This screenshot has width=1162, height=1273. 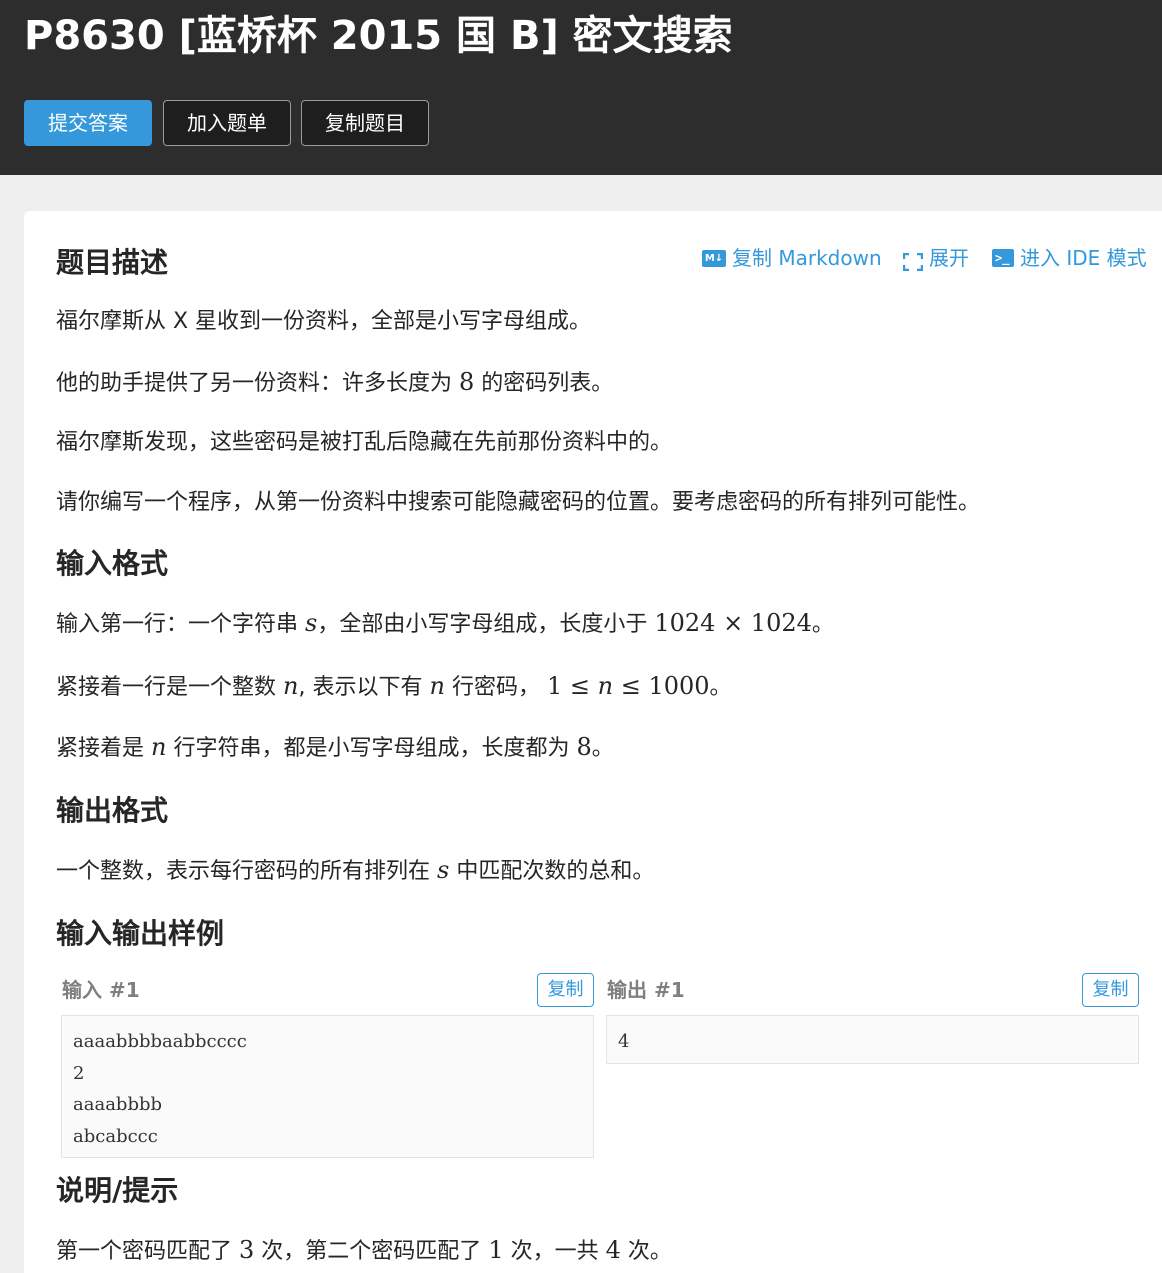 What do you see at coordinates (177, 624) in the screenshot?
I see `text-span: 输入第一行：一个字符串` at bounding box center [177, 624].